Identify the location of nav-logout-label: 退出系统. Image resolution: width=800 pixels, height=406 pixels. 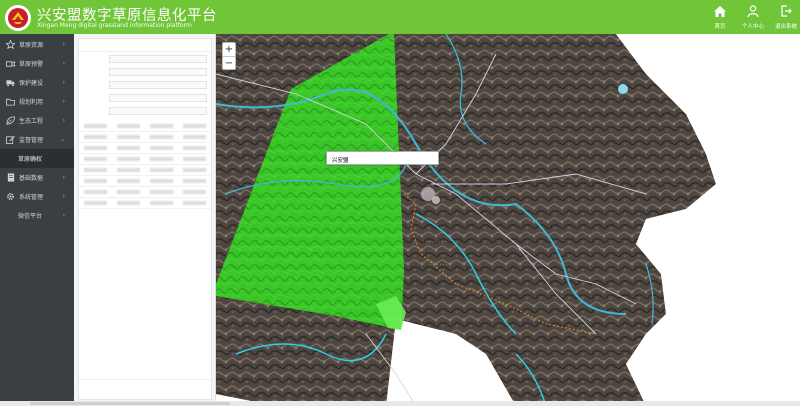
(785, 27).